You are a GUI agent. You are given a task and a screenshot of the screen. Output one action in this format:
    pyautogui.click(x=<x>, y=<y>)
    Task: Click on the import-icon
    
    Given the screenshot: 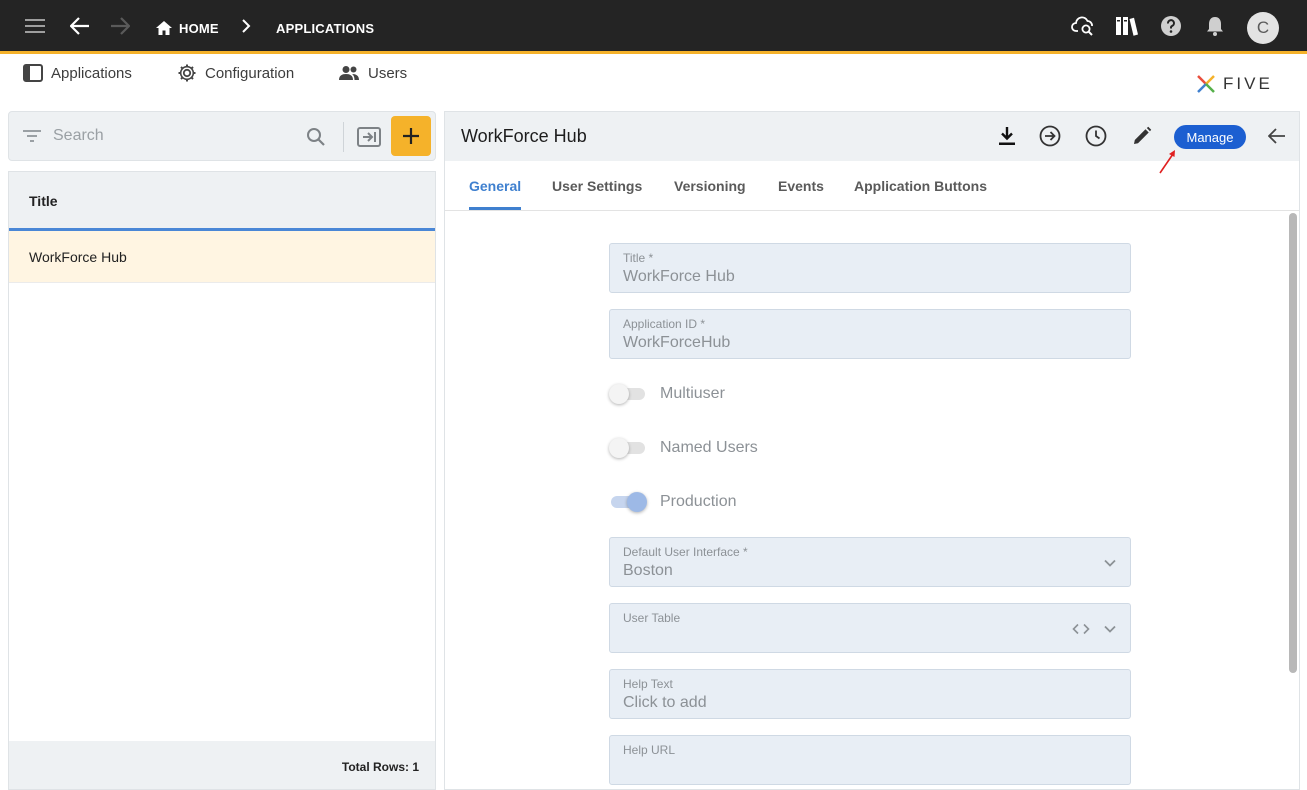 What is the action you would take?
    pyautogui.click(x=369, y=137)
    